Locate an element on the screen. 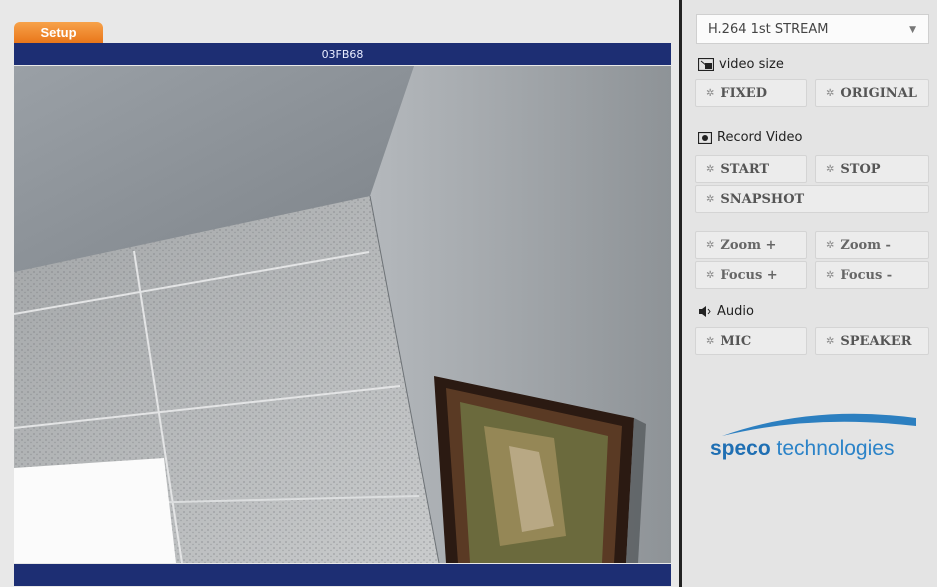 The width and height of the screenshot is (937, 587). setup-tab: Setup is located at coordinates (58, 32).